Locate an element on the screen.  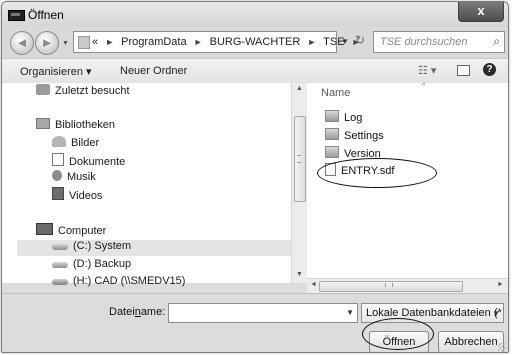
breadcrumb: « ► ProgramData ► BURG-WACHTER ► TSE ► is located at coordinates (228, 42).